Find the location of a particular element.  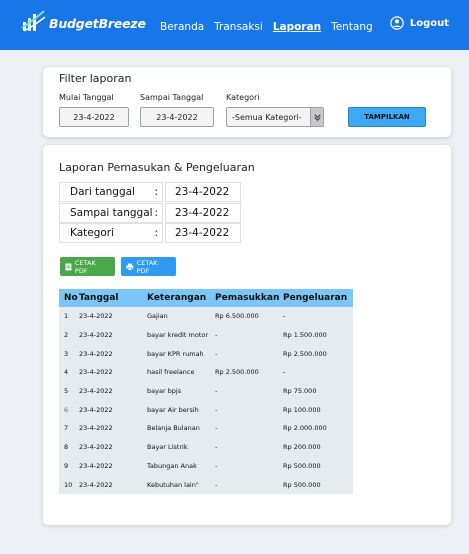

start-date-field: 23-4-2022 is located at coordinates (94, 117).